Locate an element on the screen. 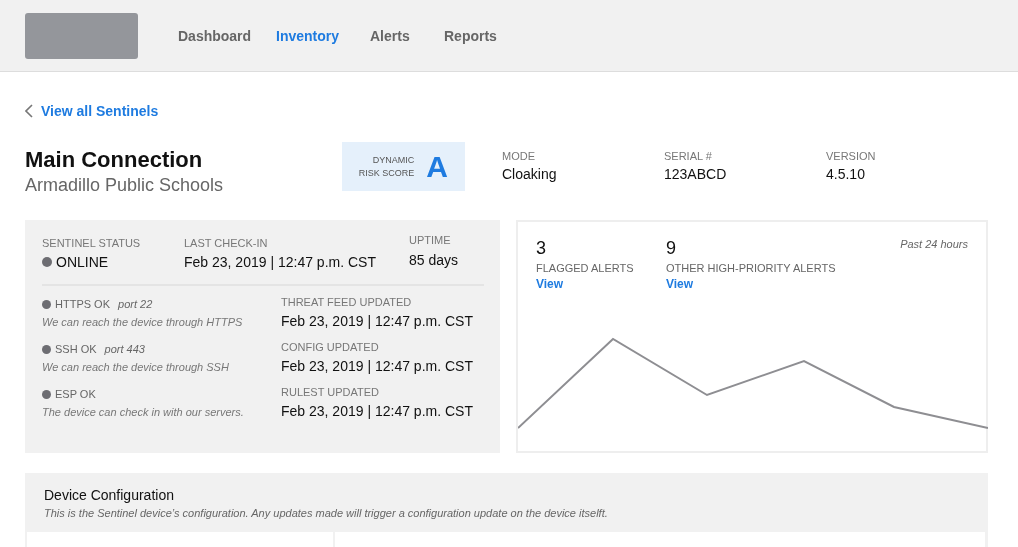  fact-label: SERIAL # is located at coordinates (688, 156).